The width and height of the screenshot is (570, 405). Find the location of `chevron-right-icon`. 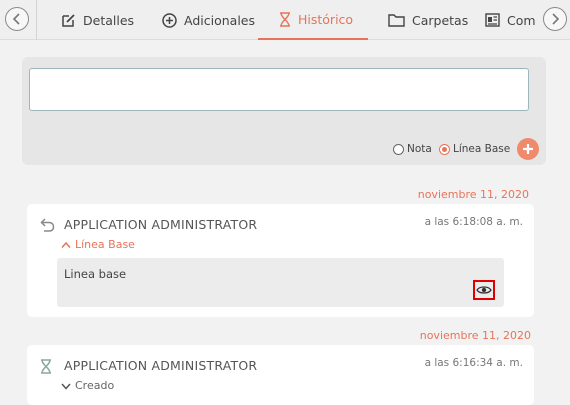

chevron-right-icon is located at coordinates (556, 19).